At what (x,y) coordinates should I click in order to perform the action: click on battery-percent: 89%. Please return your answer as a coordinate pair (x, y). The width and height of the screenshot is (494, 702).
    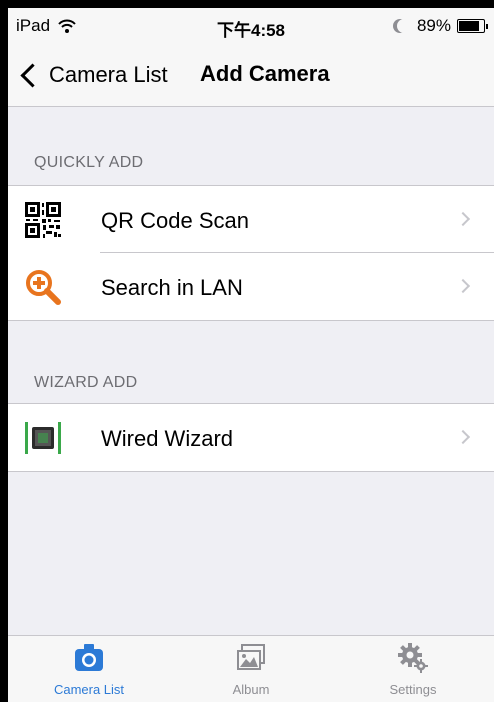
    Looking at the image, I should click on (433, 25).